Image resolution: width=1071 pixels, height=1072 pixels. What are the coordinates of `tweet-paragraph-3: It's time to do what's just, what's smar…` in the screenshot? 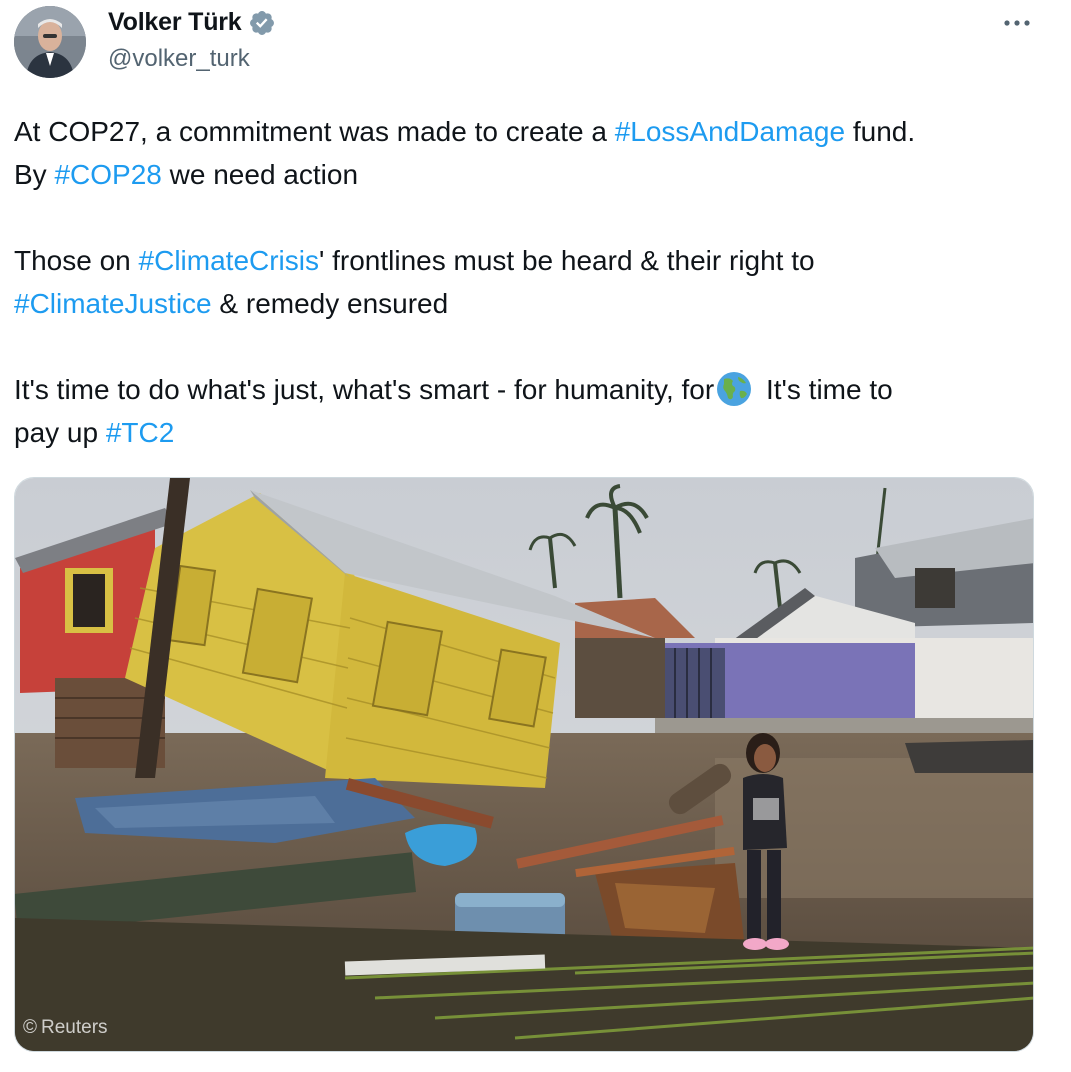 It's located at (534, 411).